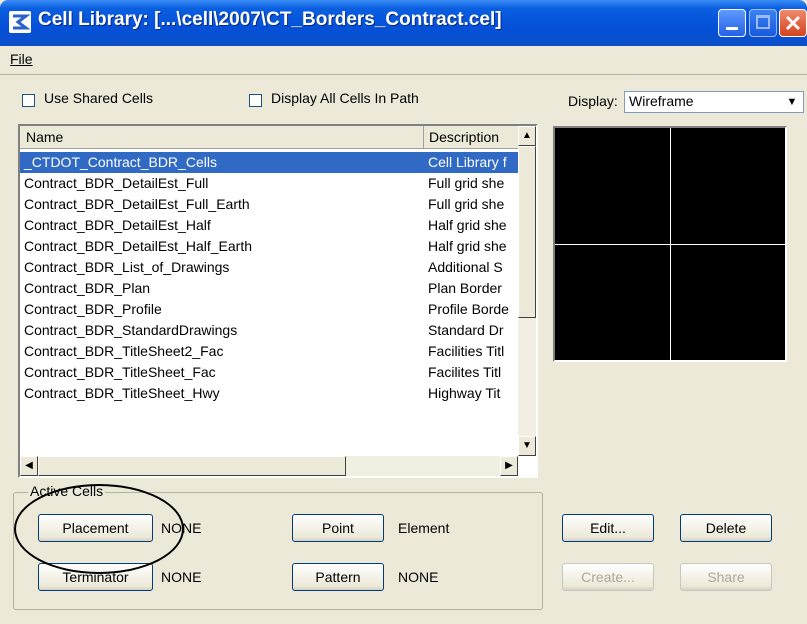 The height and width of the screenshot is (624, 807). I want to click on close-icon, so click(793, 23).